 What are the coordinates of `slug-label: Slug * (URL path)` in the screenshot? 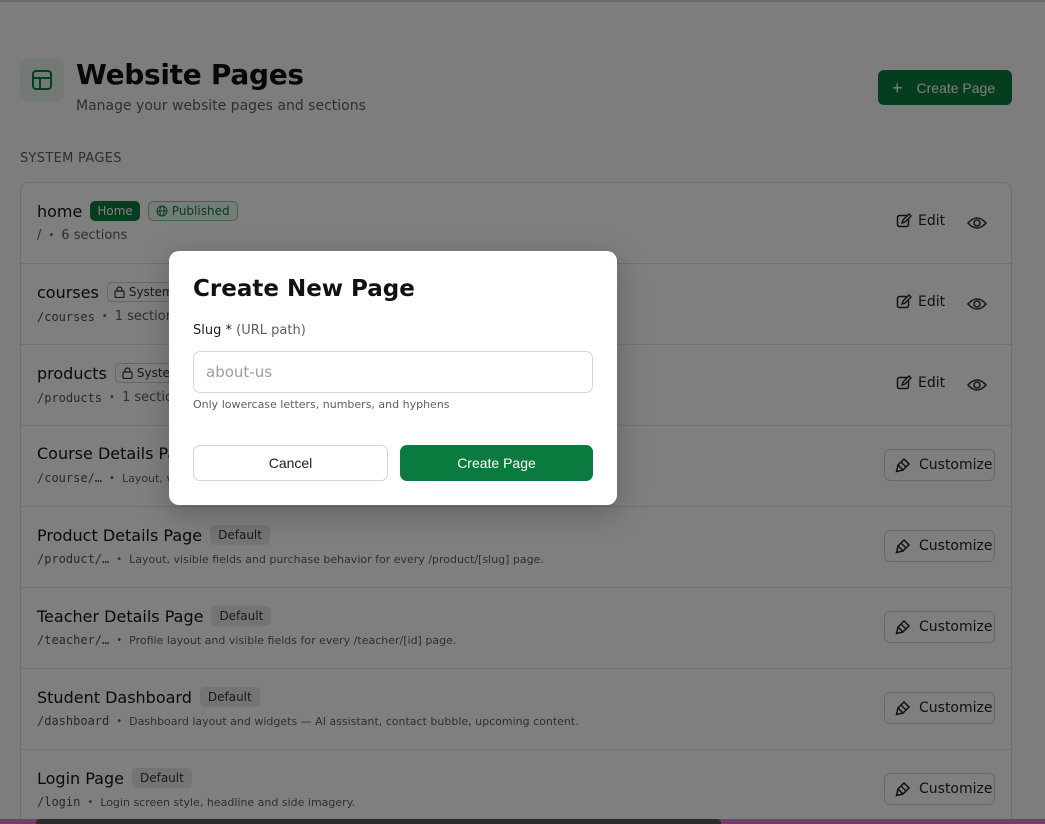 It's located at (249, 330).